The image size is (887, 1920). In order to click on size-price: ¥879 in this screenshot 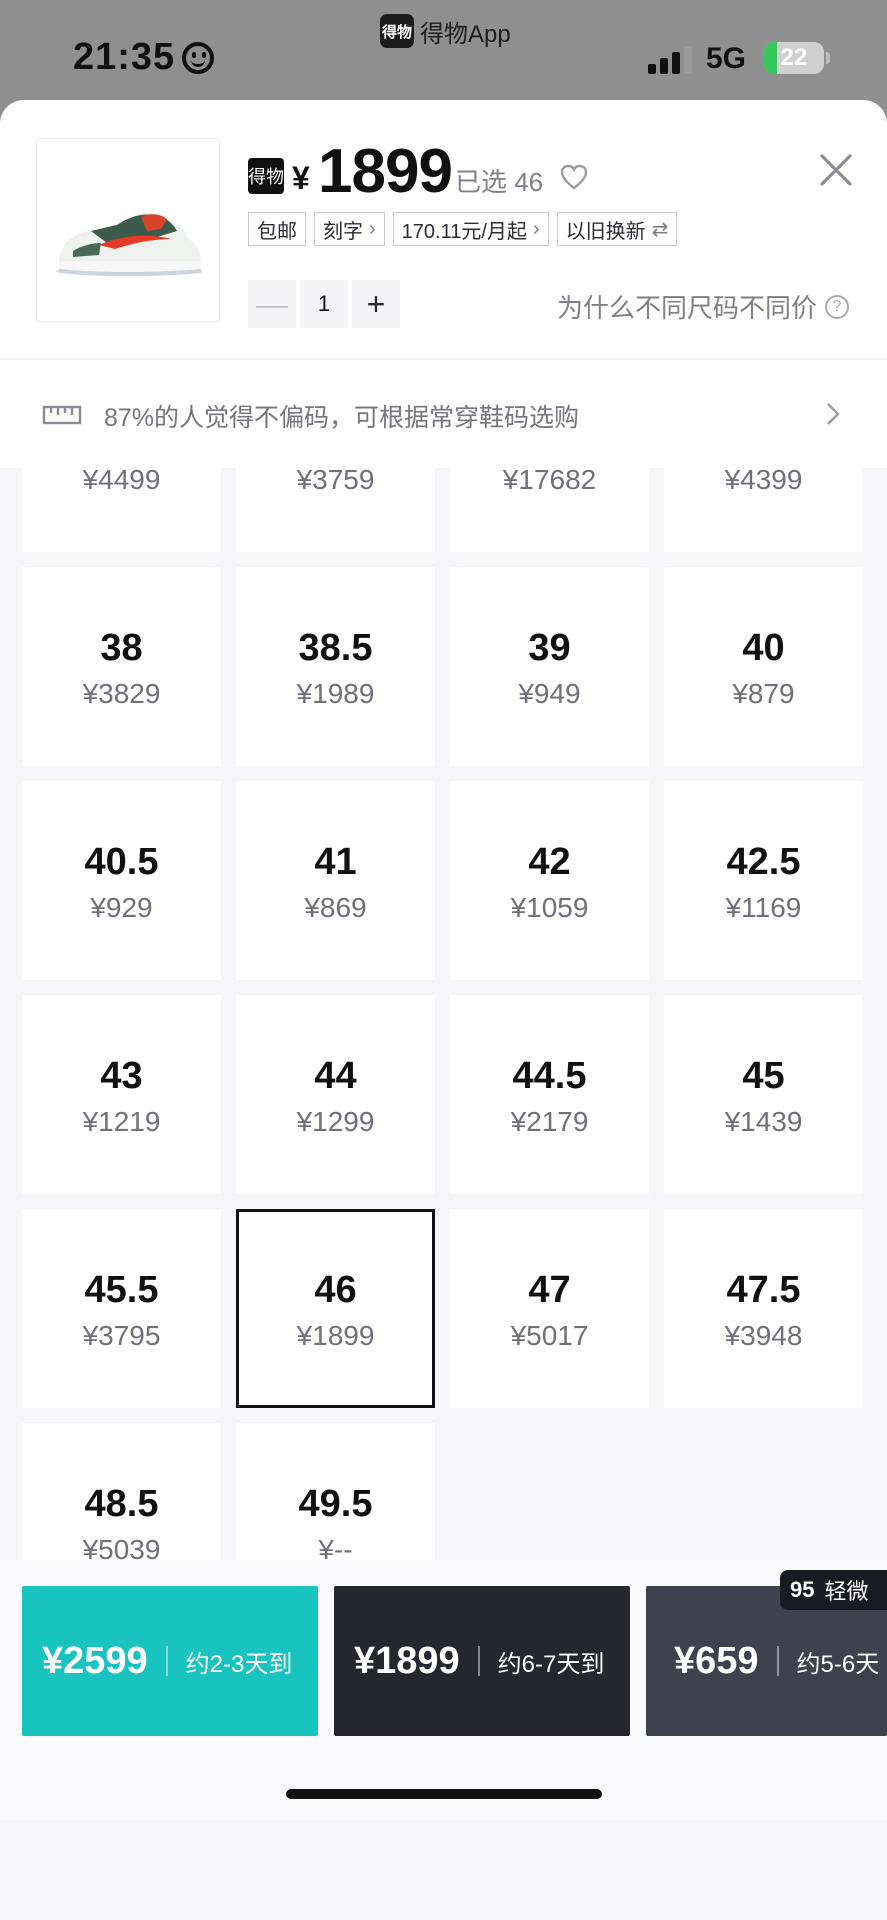, I will do `click(763, 693)`.